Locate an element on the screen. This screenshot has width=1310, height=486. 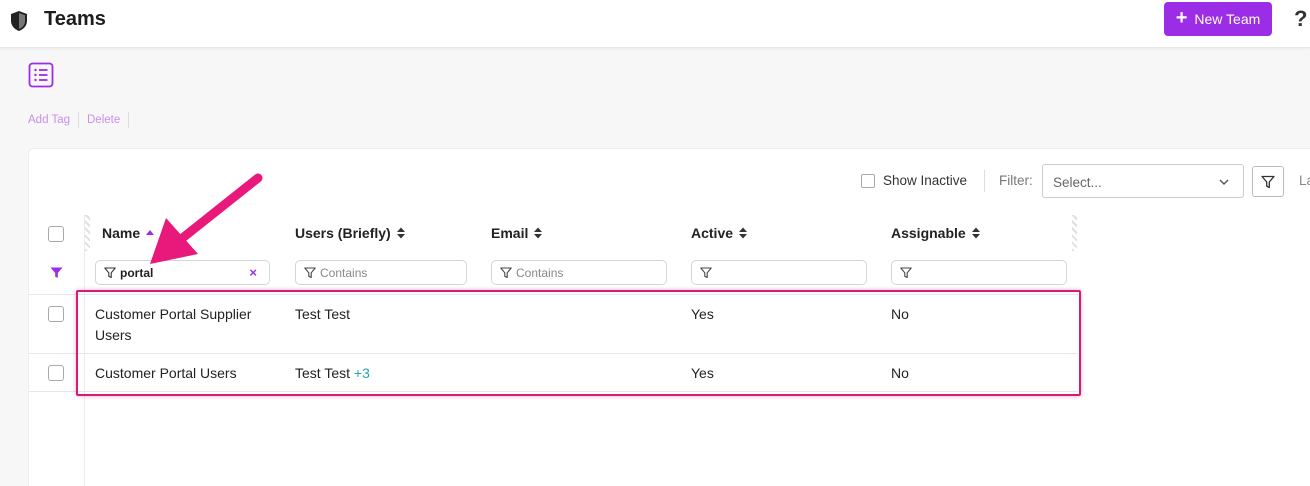
active-filter-select is located at coordinates (779, 272).